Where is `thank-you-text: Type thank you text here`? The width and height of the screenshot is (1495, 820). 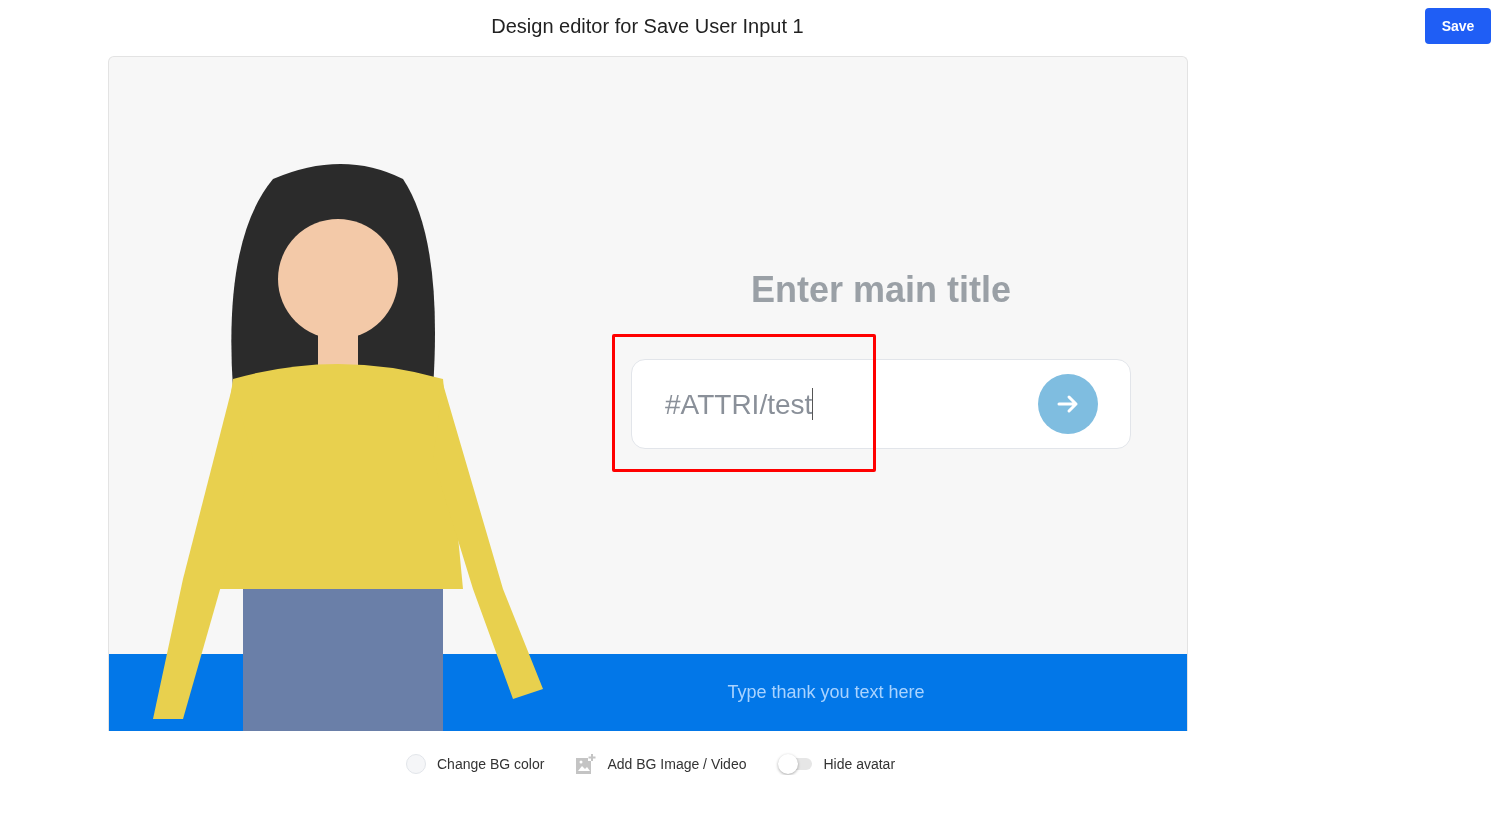 thank-you-text: Type thank you text here is located at coordinates (826, 692).